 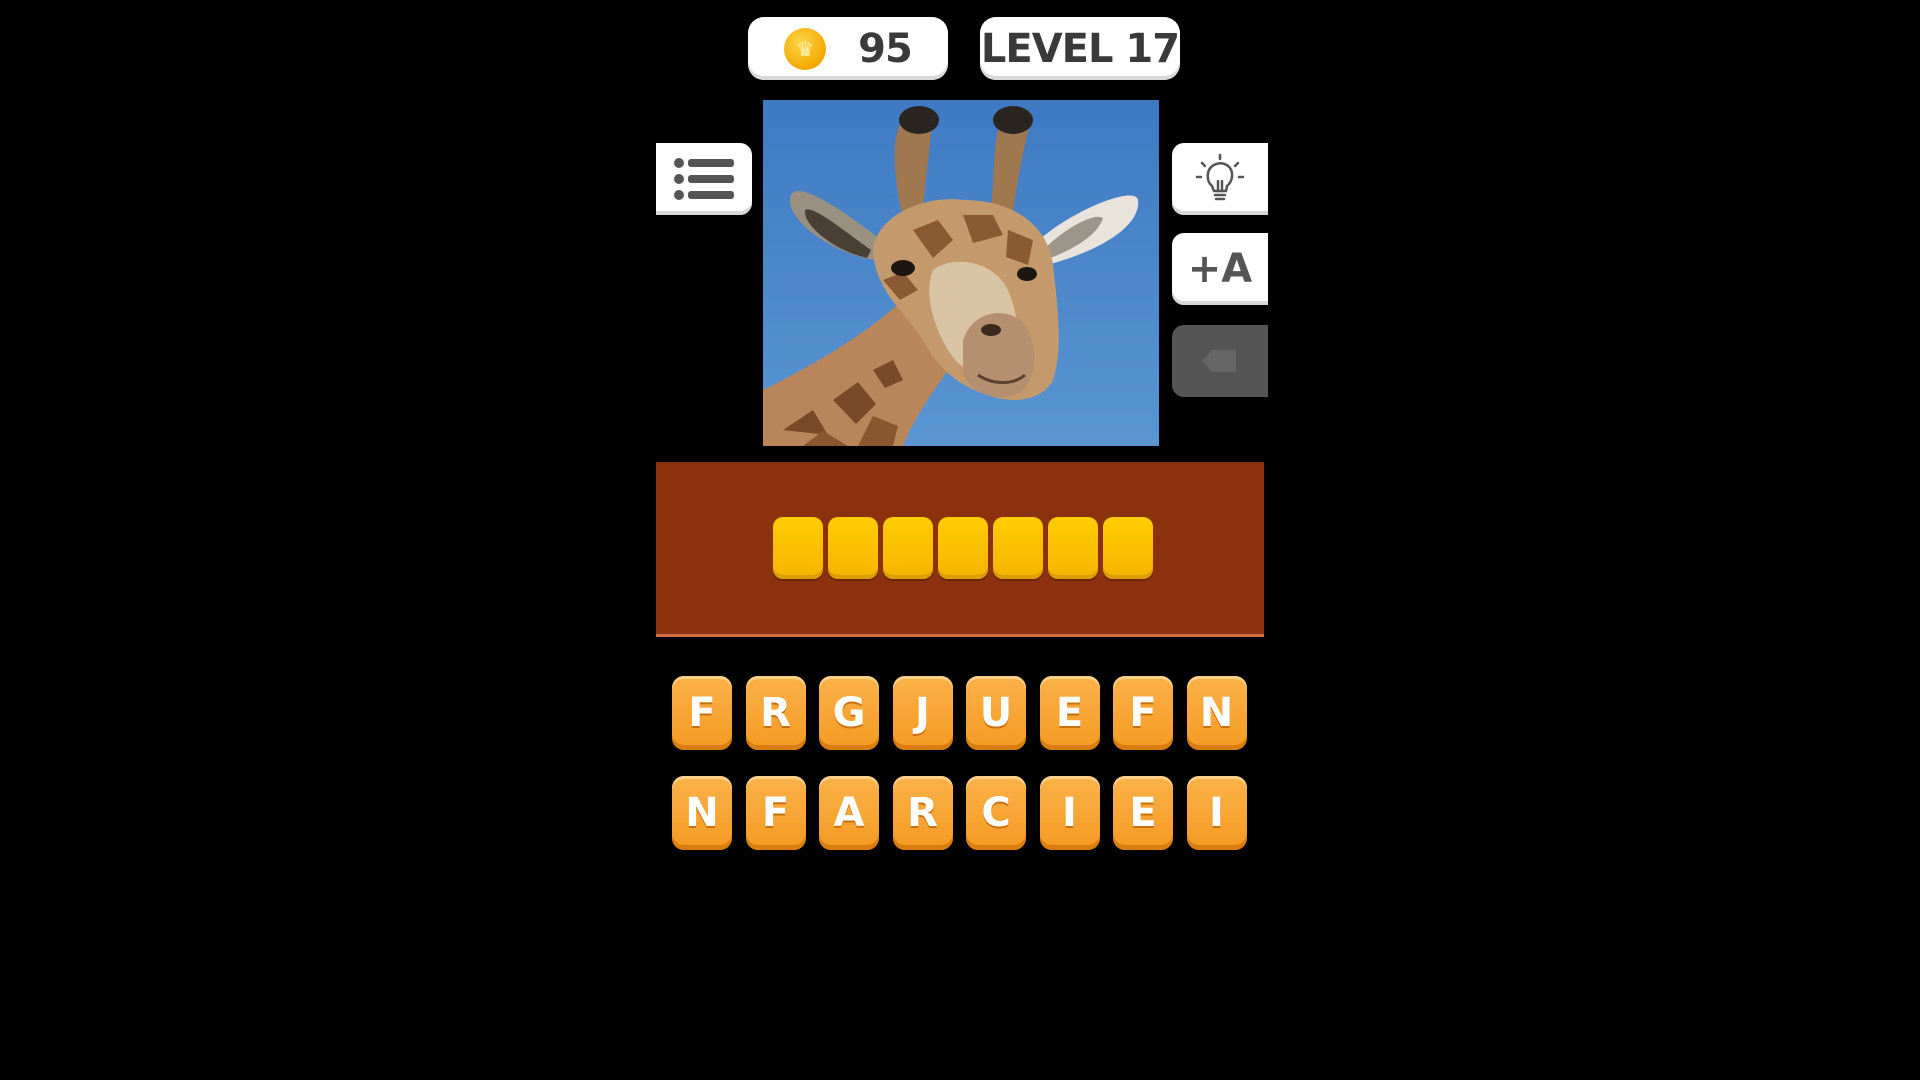 What do you see at coordinates (885, 48) in the screenshot?
I see `coin-count: 95` at bounding box center [885, 48].